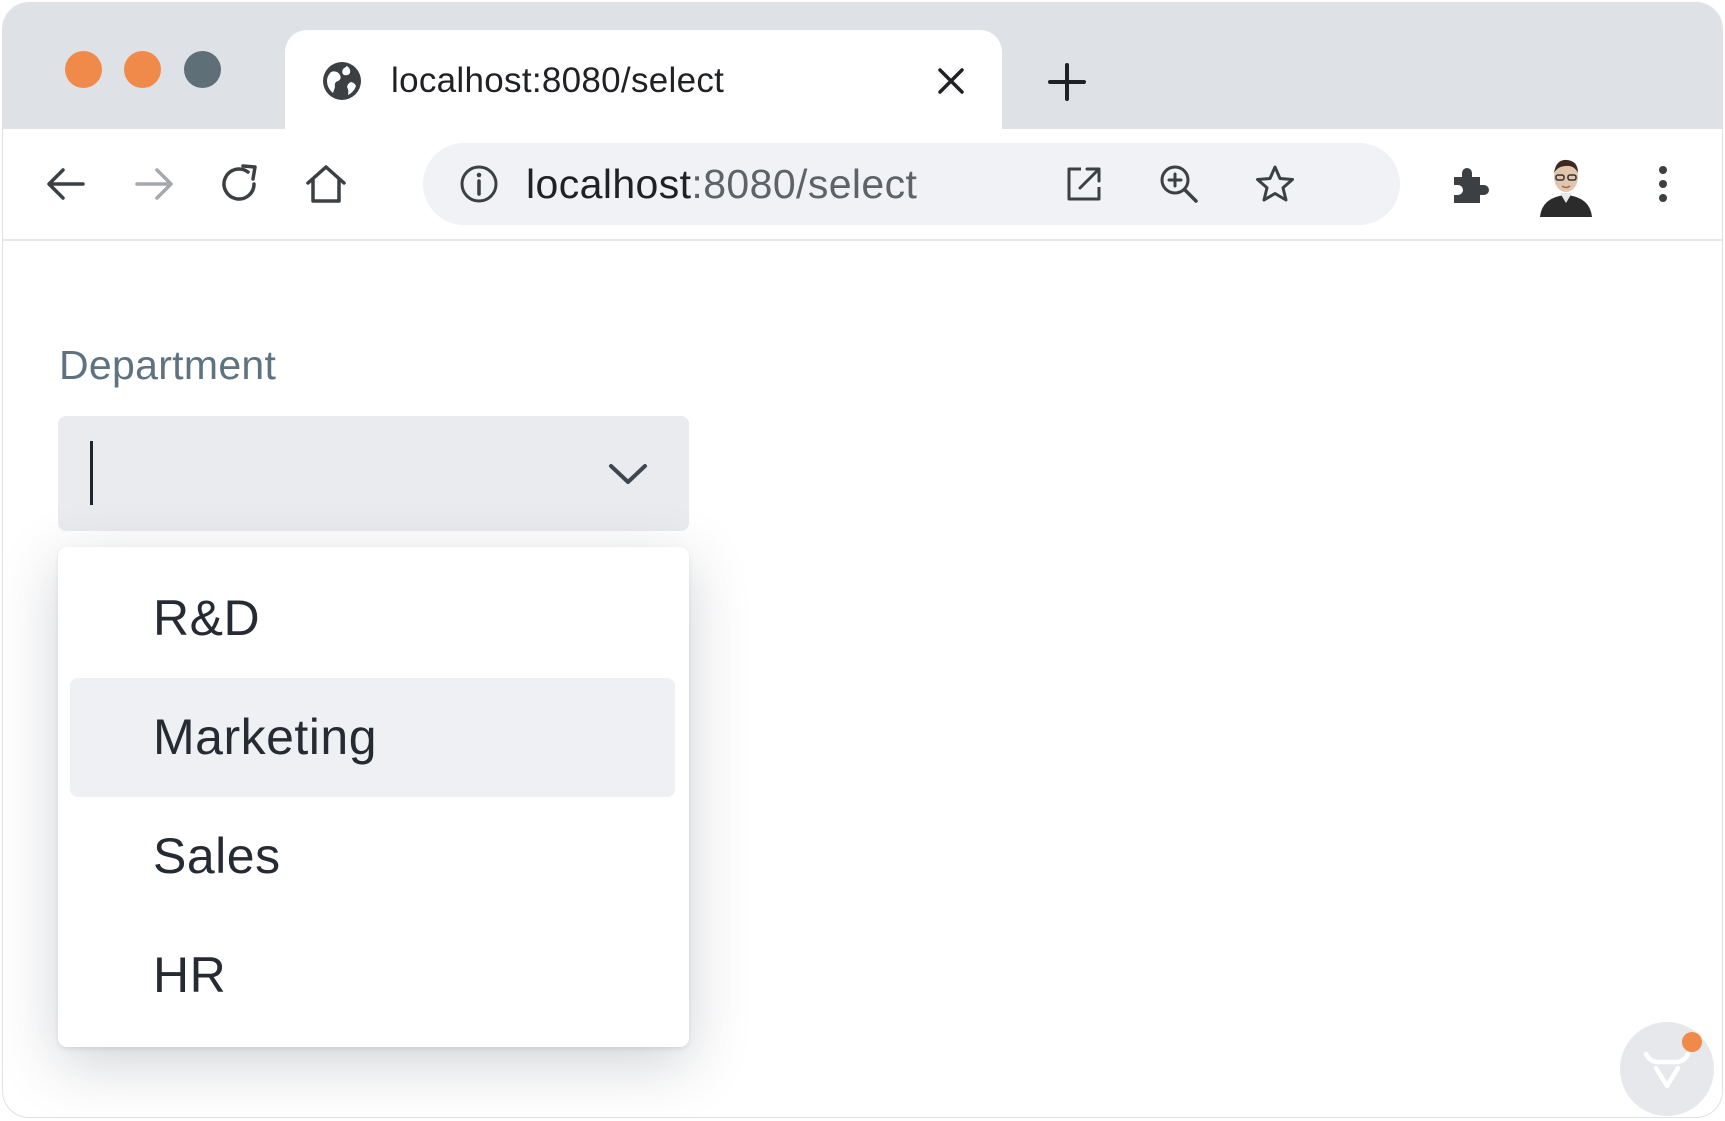  Describe the element at coordinates (1179, 184) in the screenshot. I see `zoom-icon` at that location.